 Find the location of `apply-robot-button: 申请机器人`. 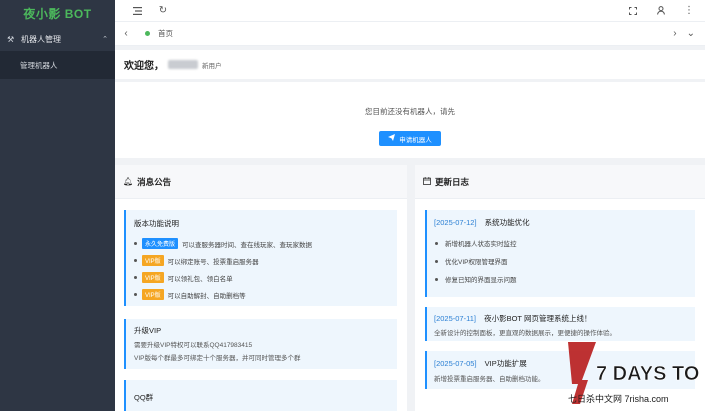

apply-robot-button: 申请机器人 is located at coordinates (410, 138).